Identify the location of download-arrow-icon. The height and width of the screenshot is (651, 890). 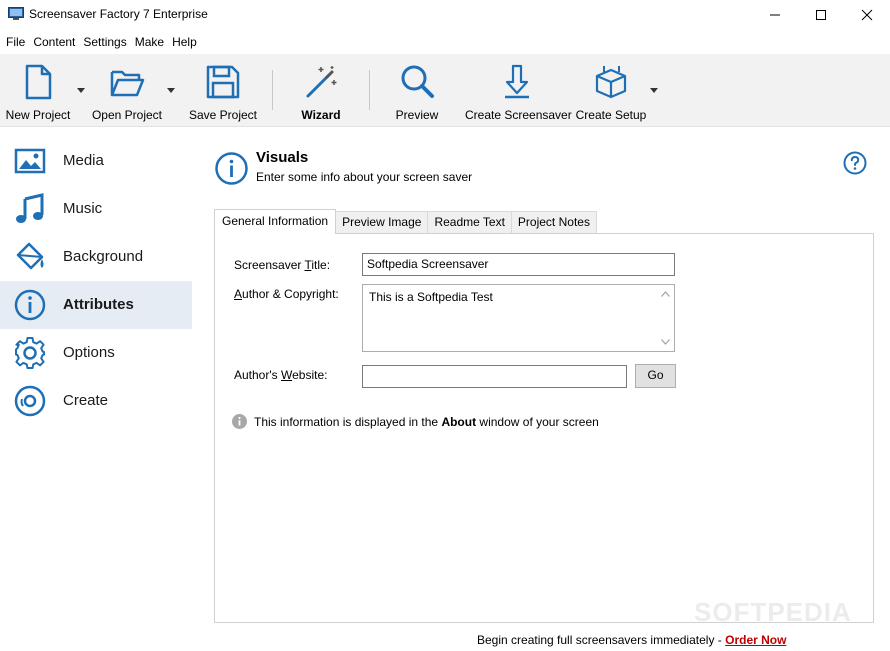
(517, 81).